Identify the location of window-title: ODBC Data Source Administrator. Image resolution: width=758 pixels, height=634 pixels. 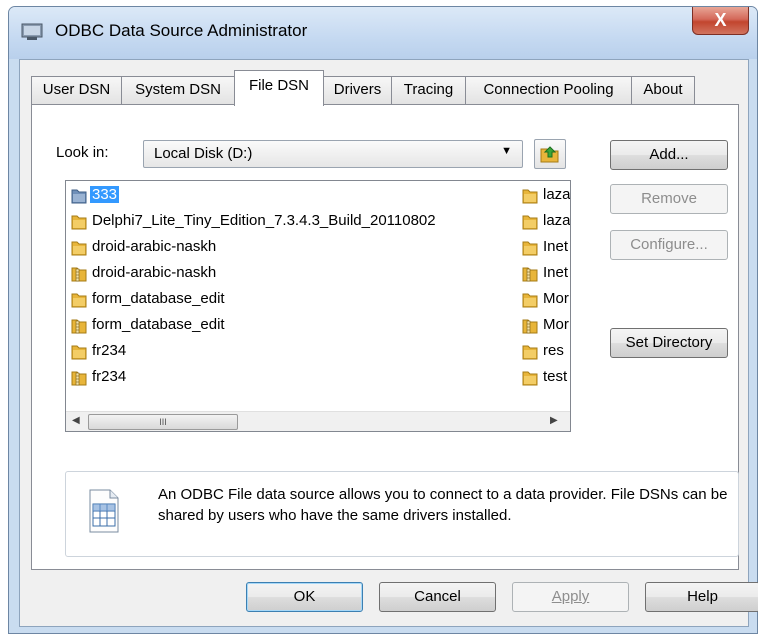
(181, 30).